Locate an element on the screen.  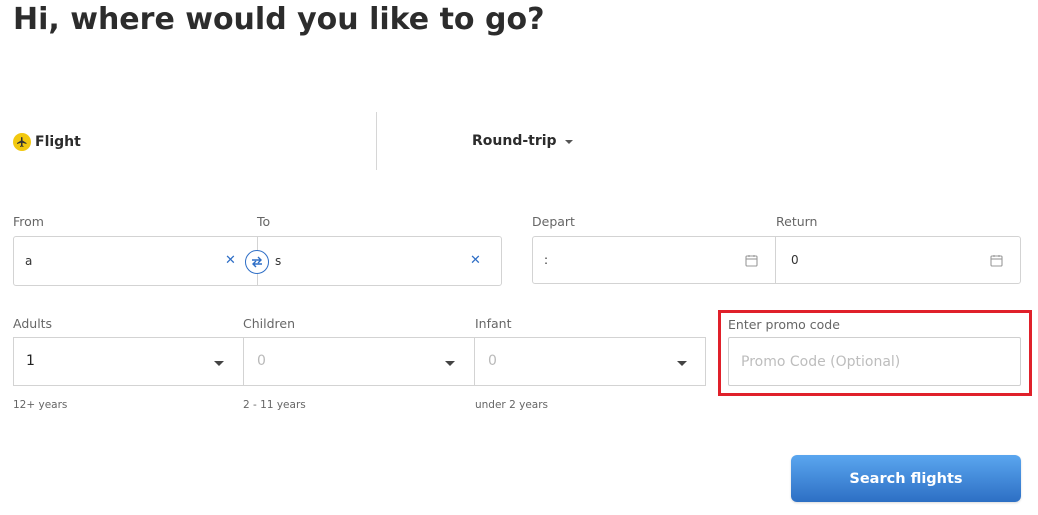
dates-divider is located at coordinates (775, 260).